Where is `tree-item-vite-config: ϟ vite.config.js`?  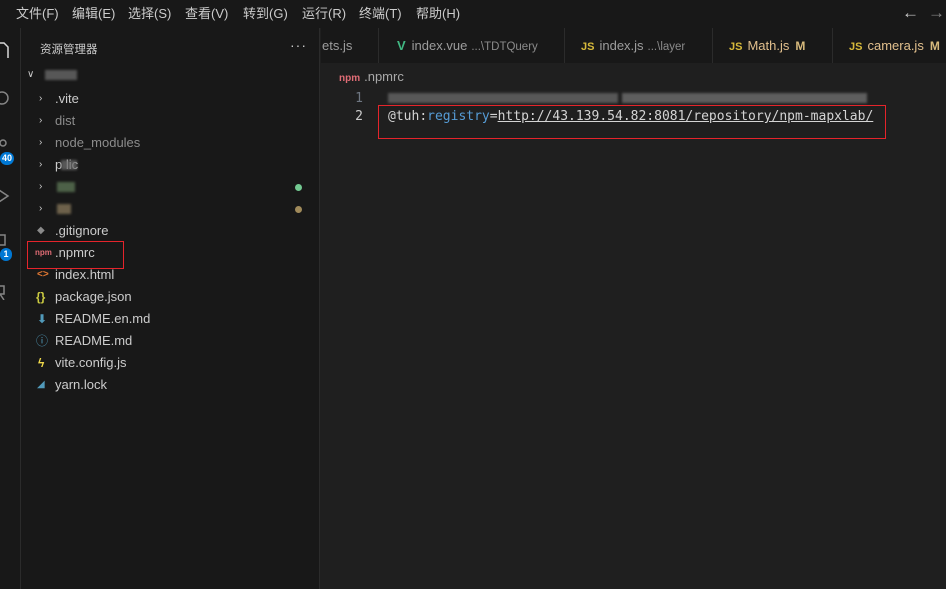
tree-item-vite-config: ϟ vite.config.js is located at coordinates (170, 363).